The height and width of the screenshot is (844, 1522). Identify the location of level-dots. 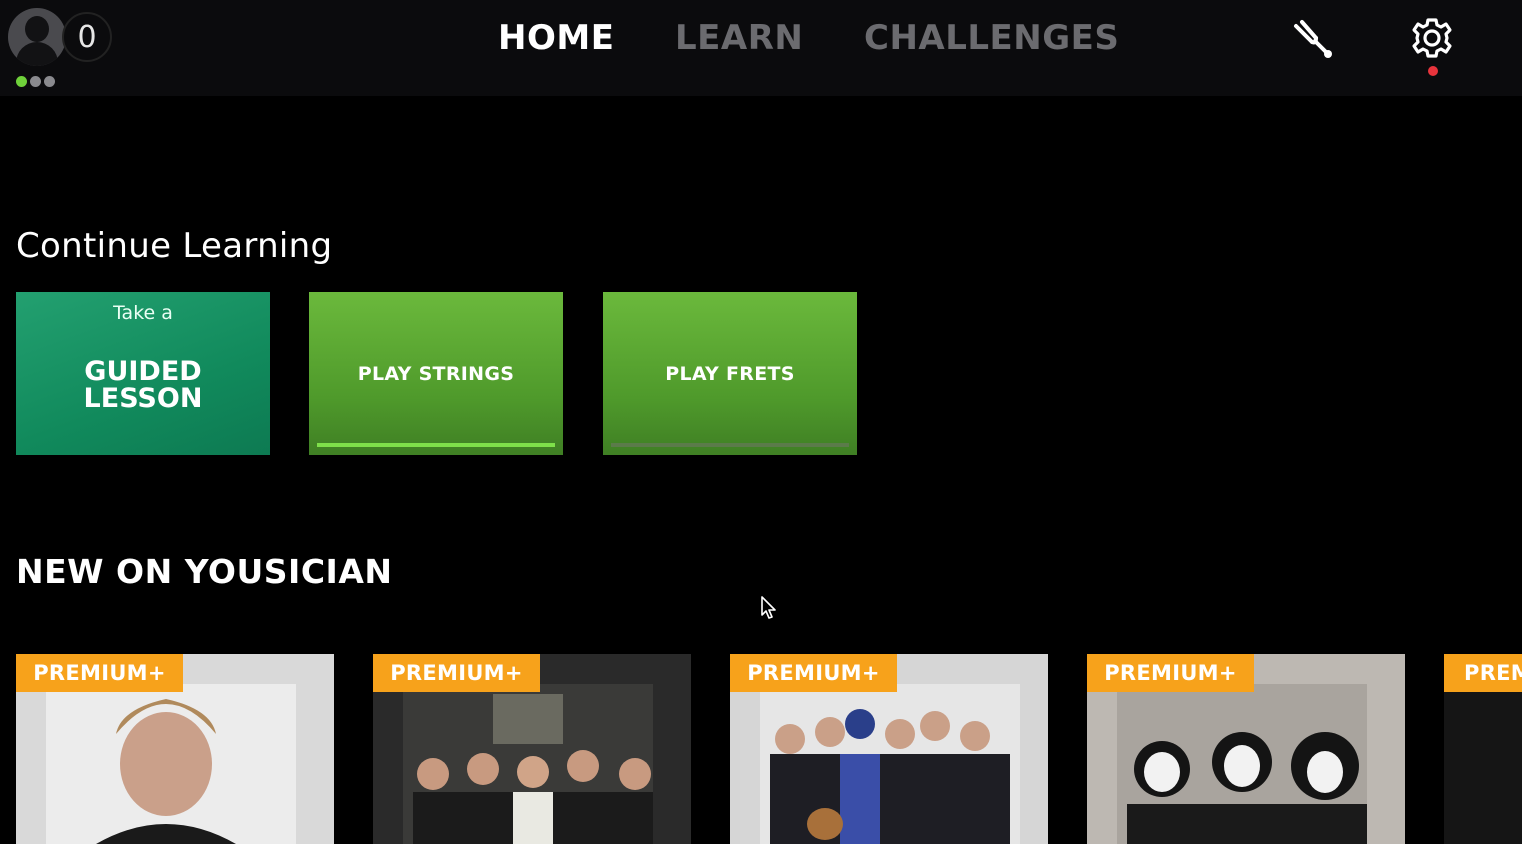
(35, 81).